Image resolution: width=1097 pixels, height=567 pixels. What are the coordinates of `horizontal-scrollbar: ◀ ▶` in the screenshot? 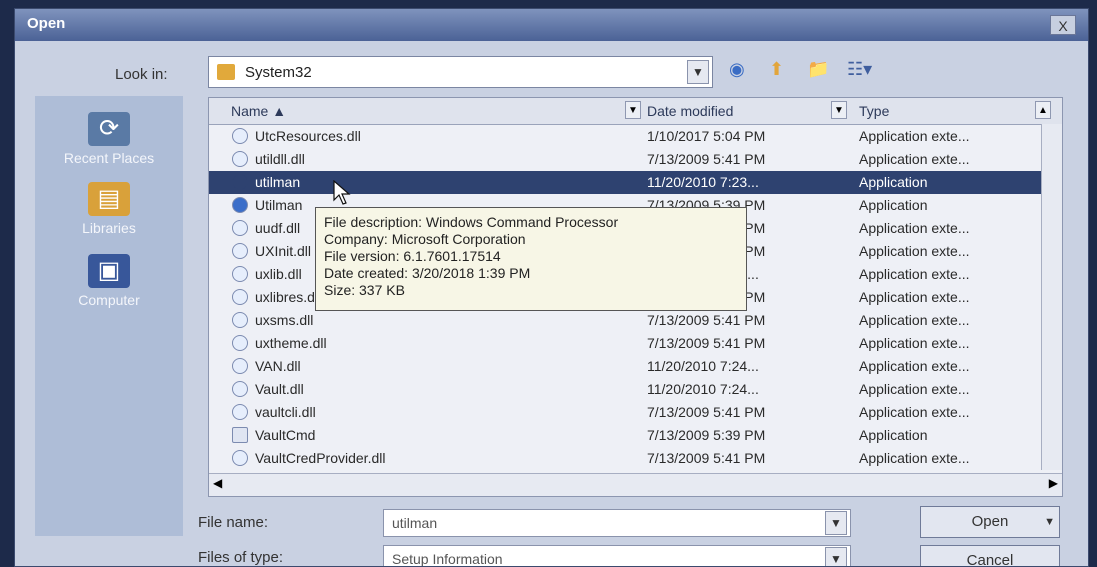 It's located at (635, 484).